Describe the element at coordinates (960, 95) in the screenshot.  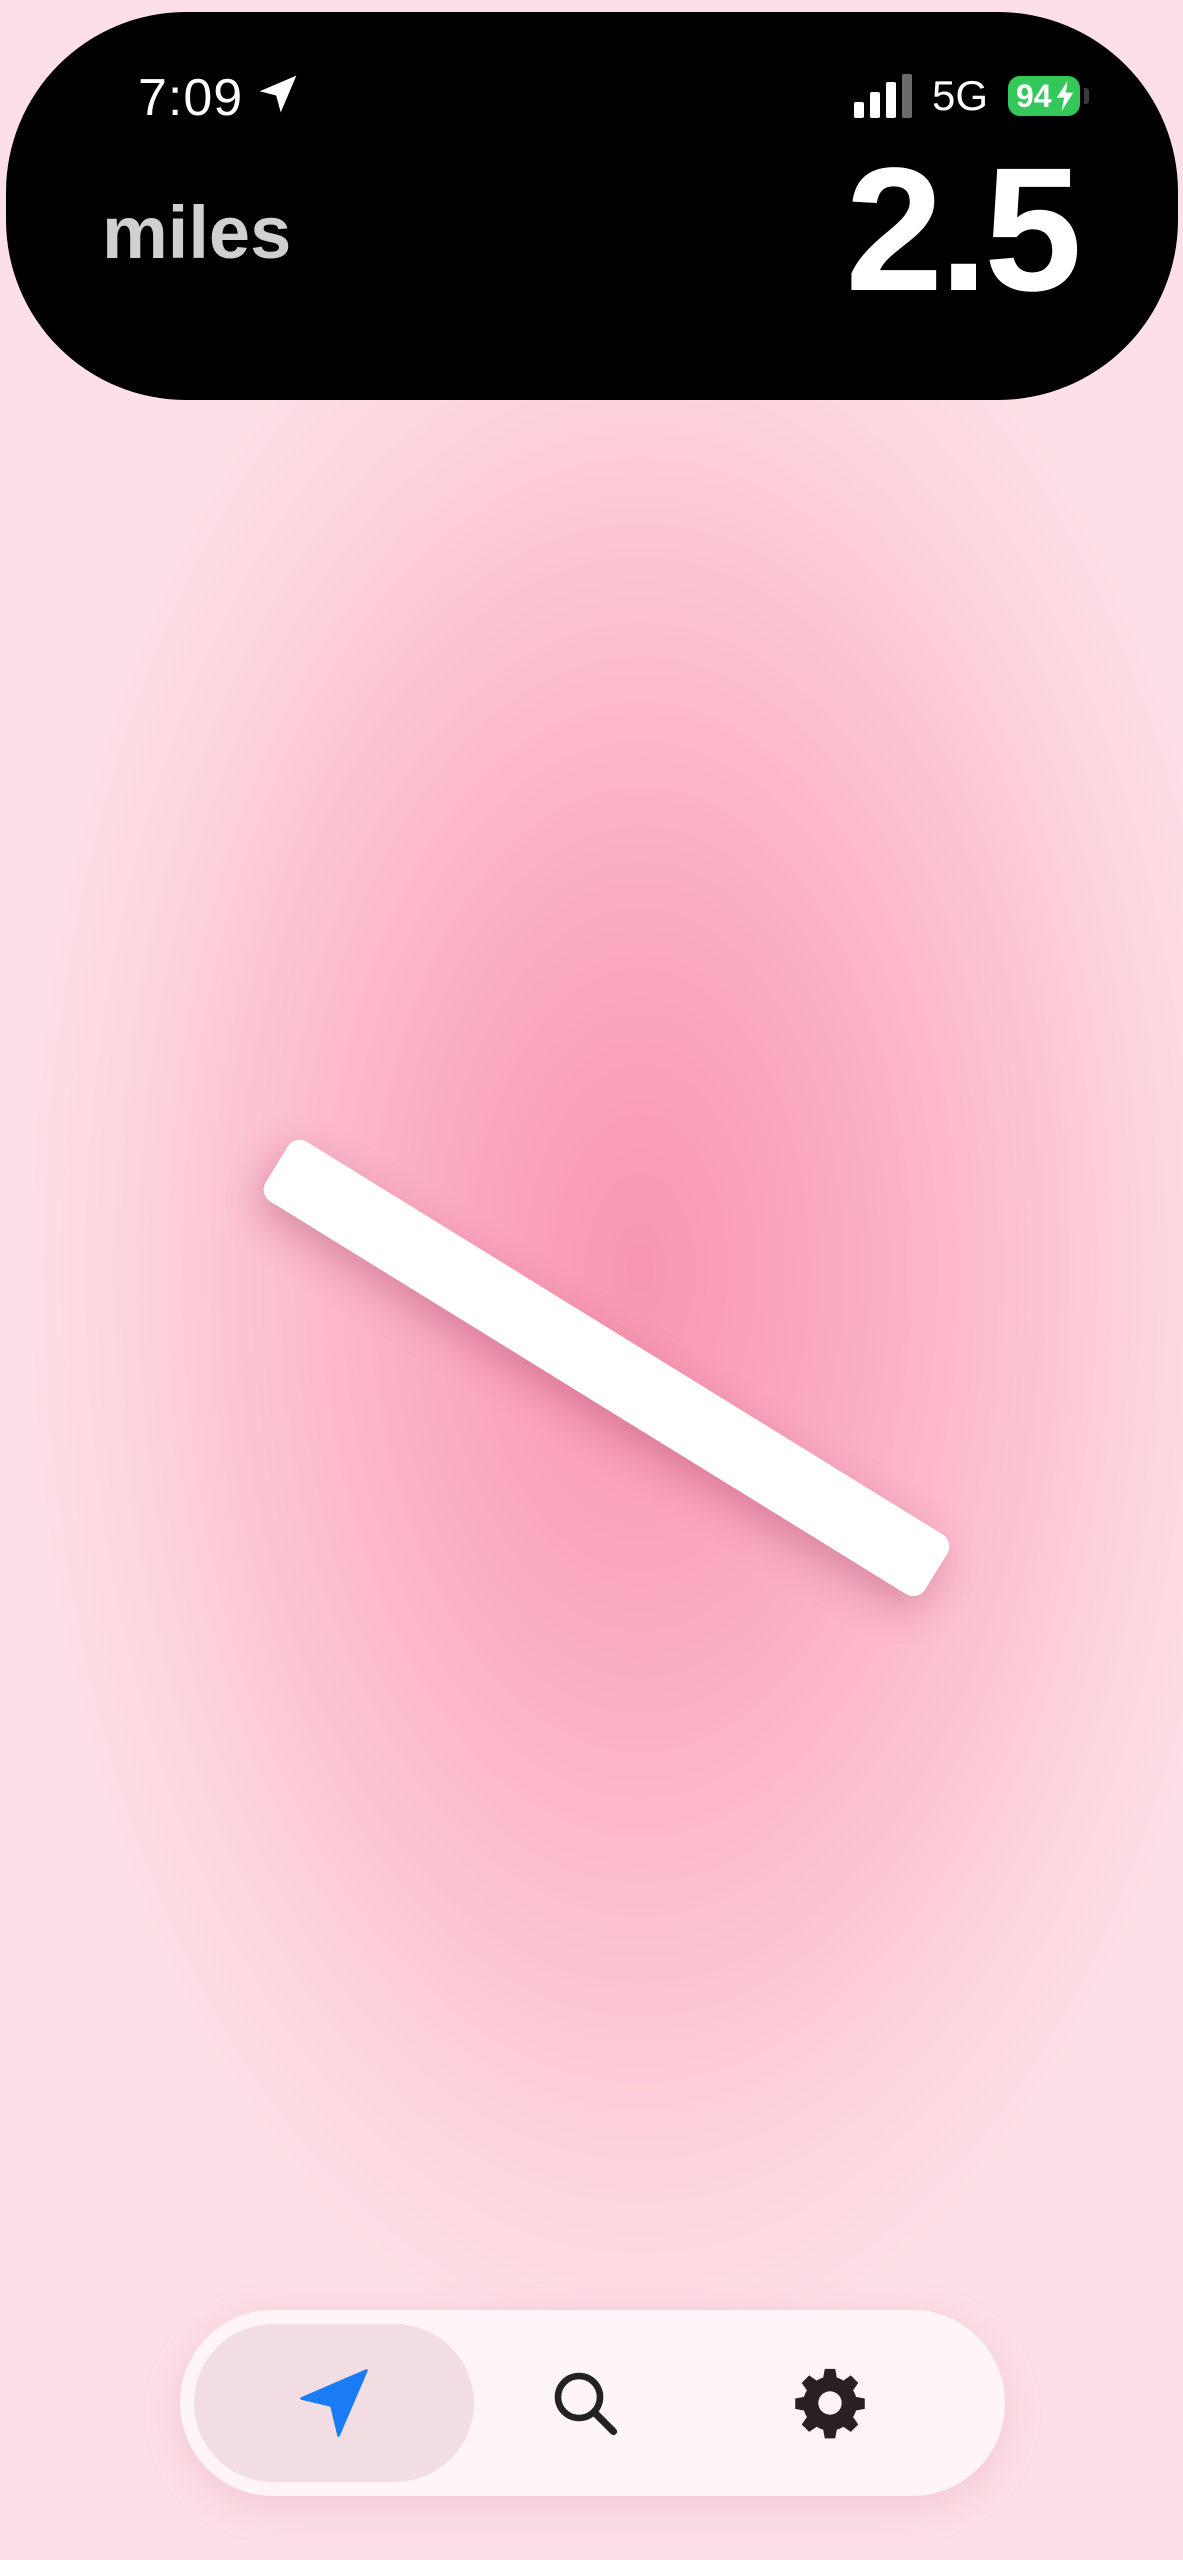
I see `network-type: 5G` at that location.